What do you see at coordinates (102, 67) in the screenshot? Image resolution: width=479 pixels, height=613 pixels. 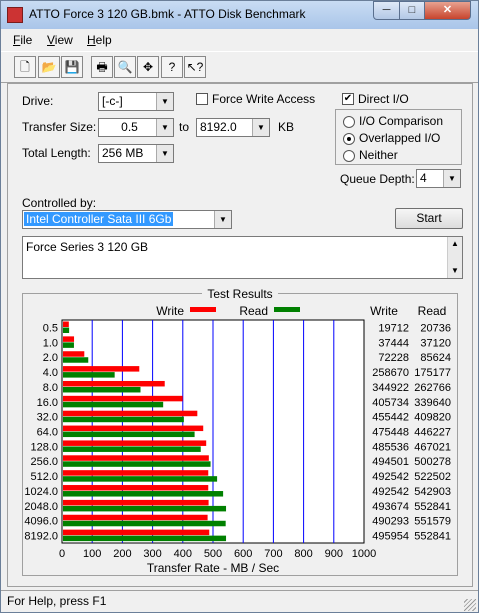 I see `print-icon: 🖶` at bounding box center [102, 67].